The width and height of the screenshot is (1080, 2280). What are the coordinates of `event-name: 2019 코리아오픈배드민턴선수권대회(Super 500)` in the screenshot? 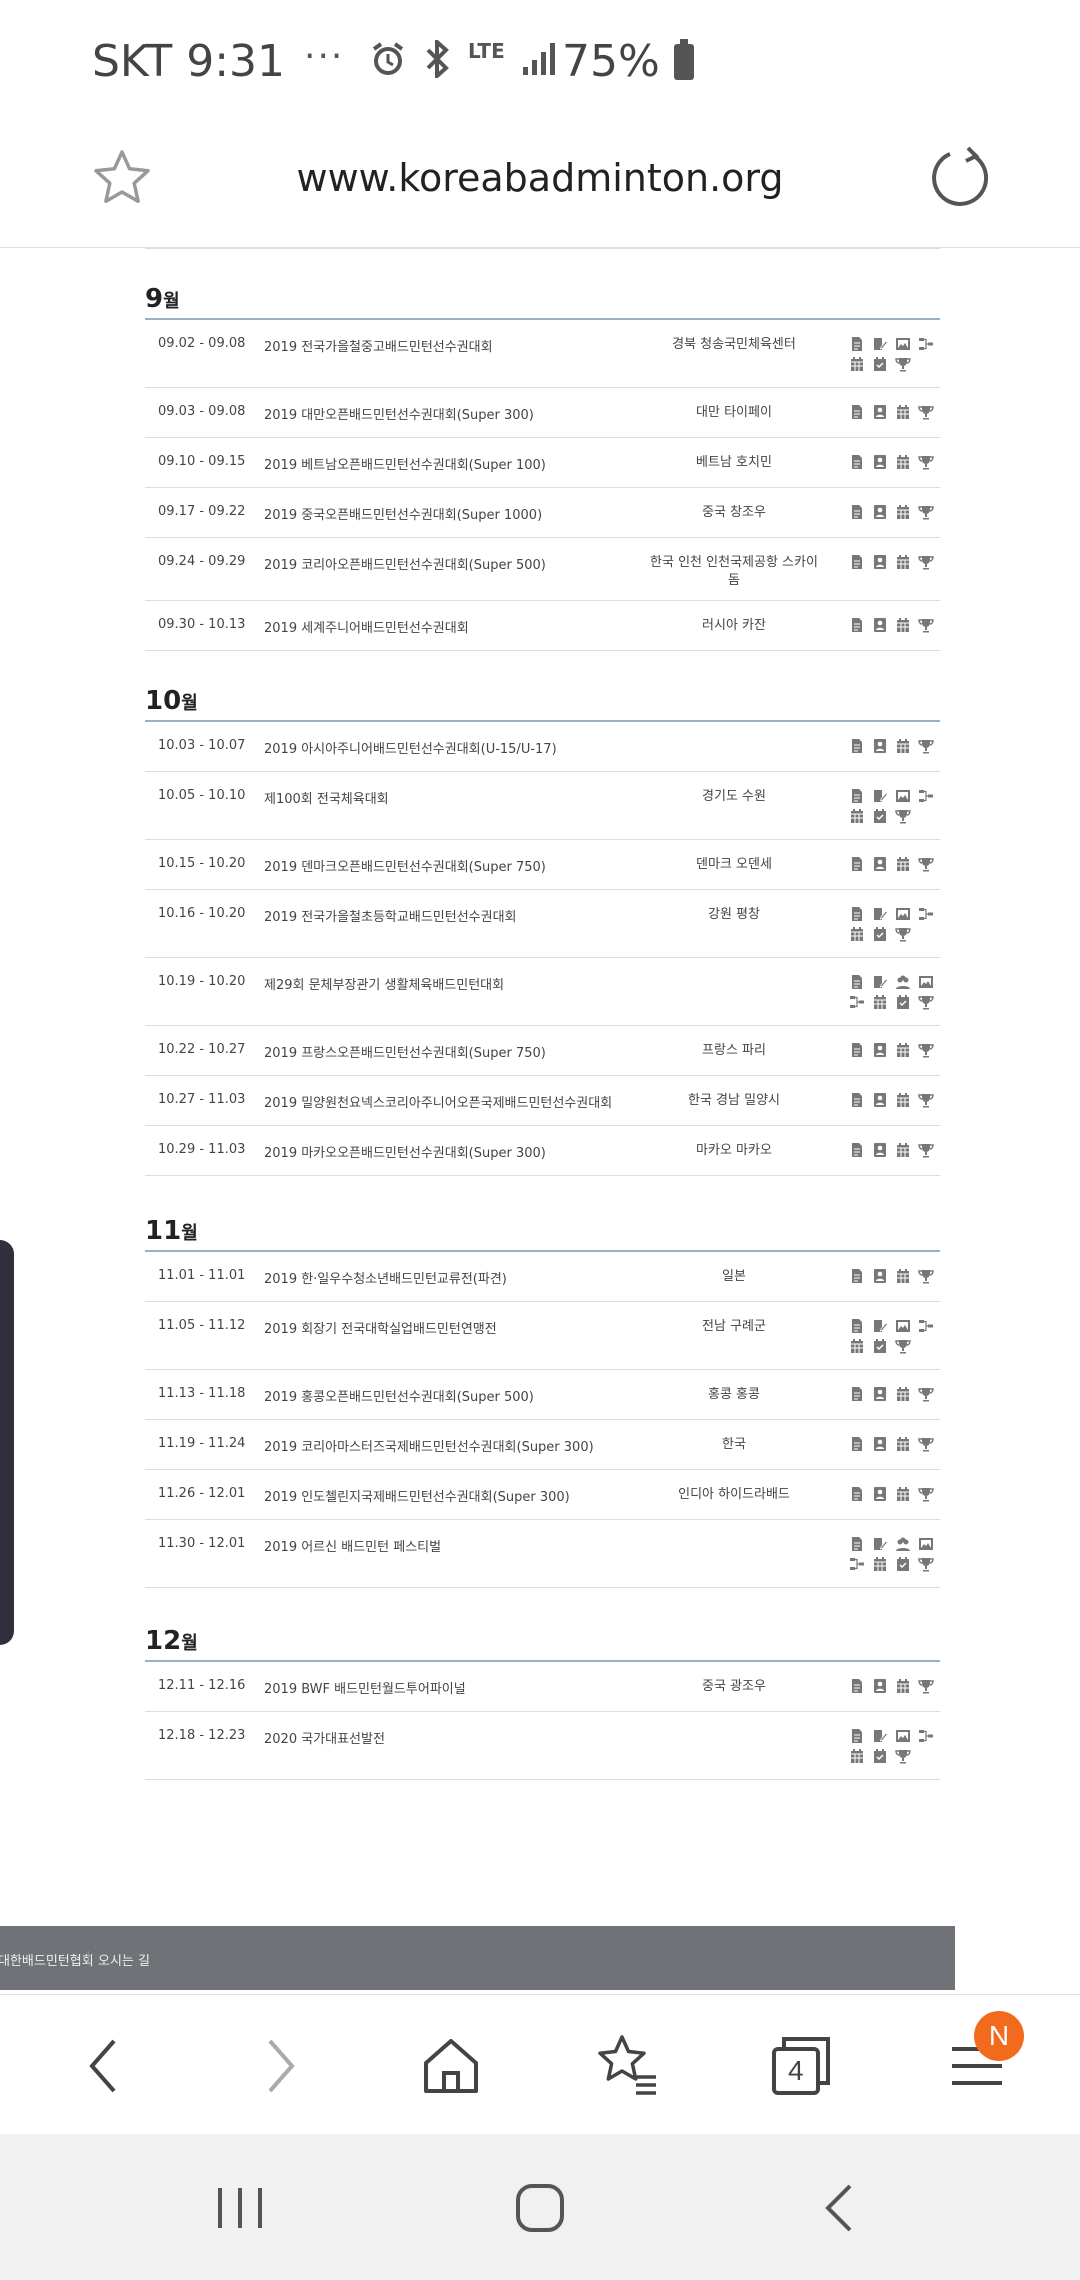 It's located at (456, 569).